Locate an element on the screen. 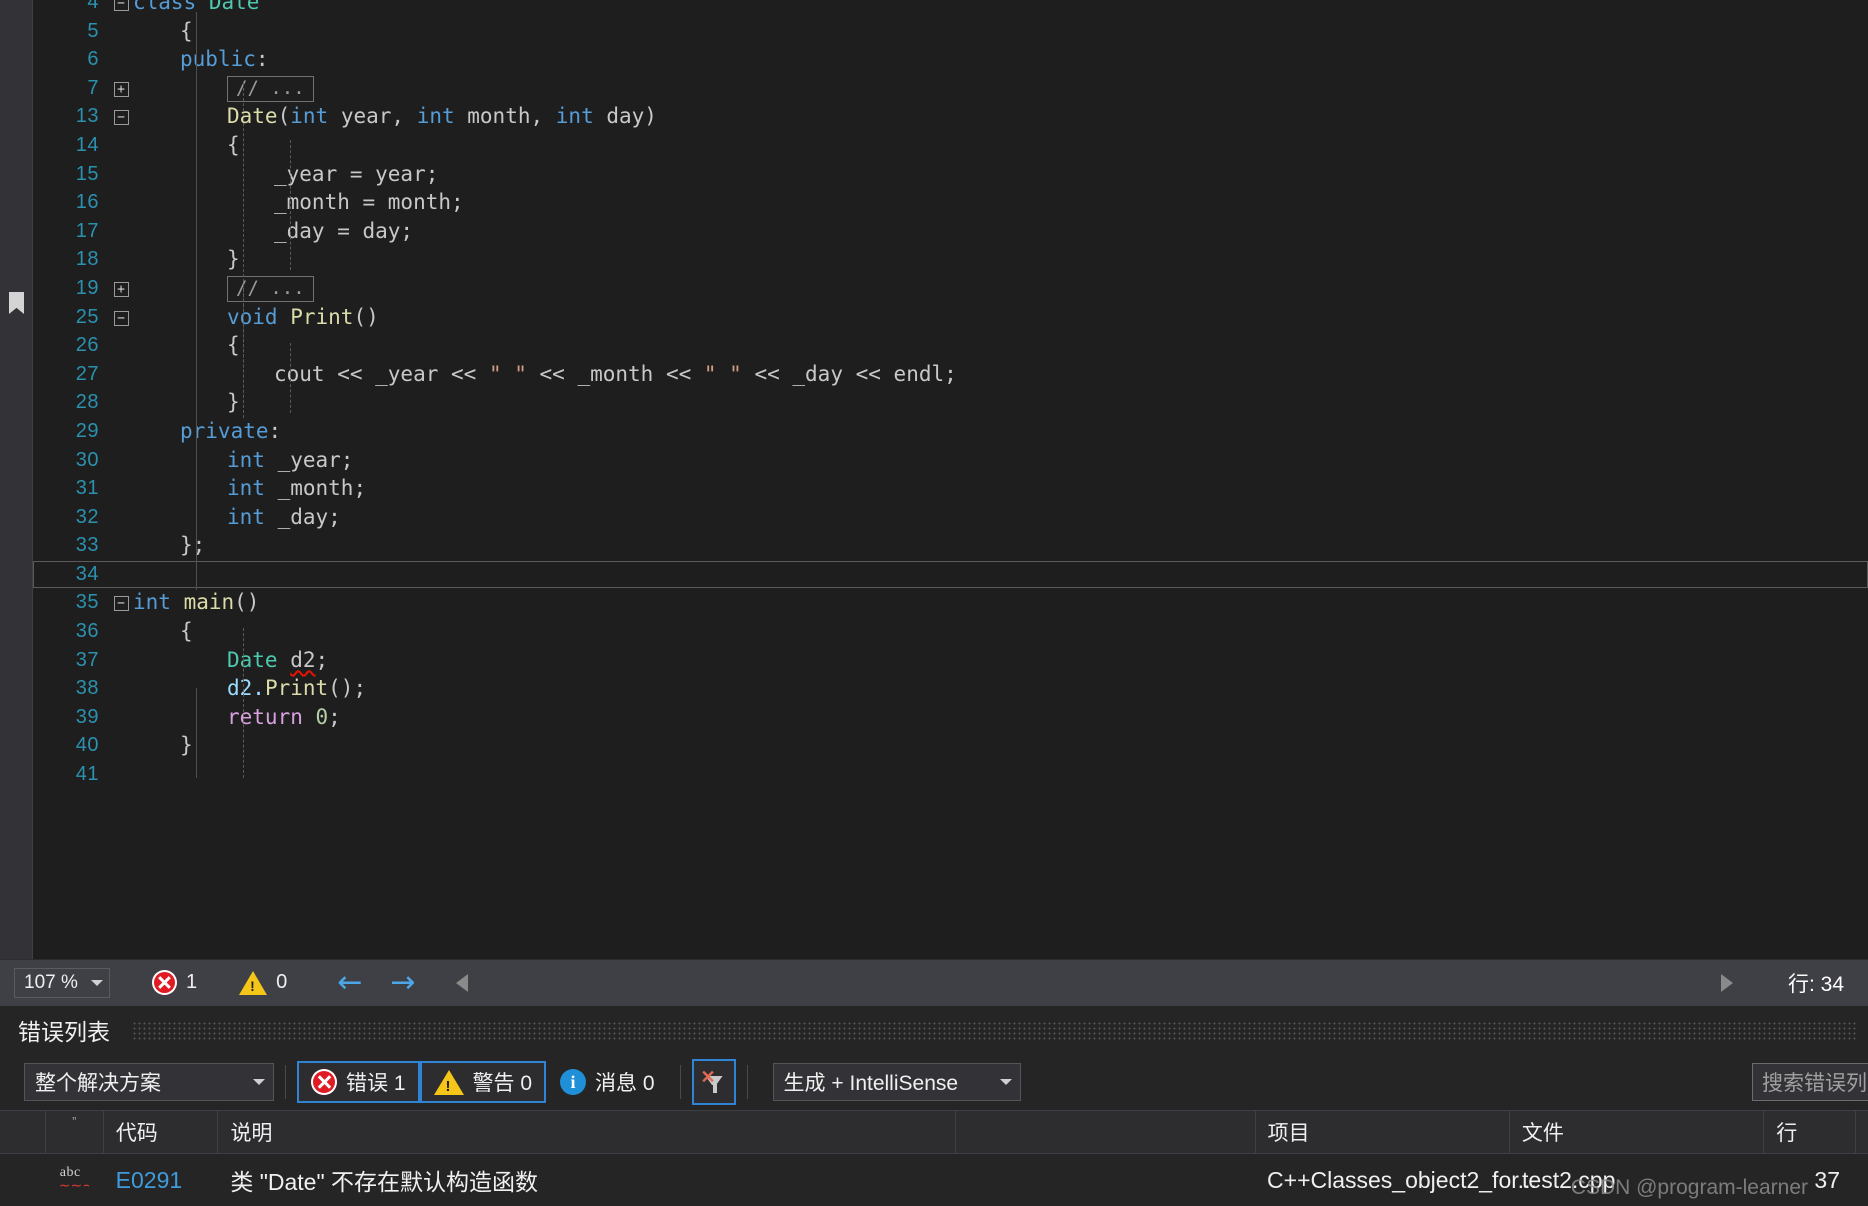 The height and width of the screenshot is (1206, 1868). navigate-forward-icon: → is located at coordinates (402, 982).